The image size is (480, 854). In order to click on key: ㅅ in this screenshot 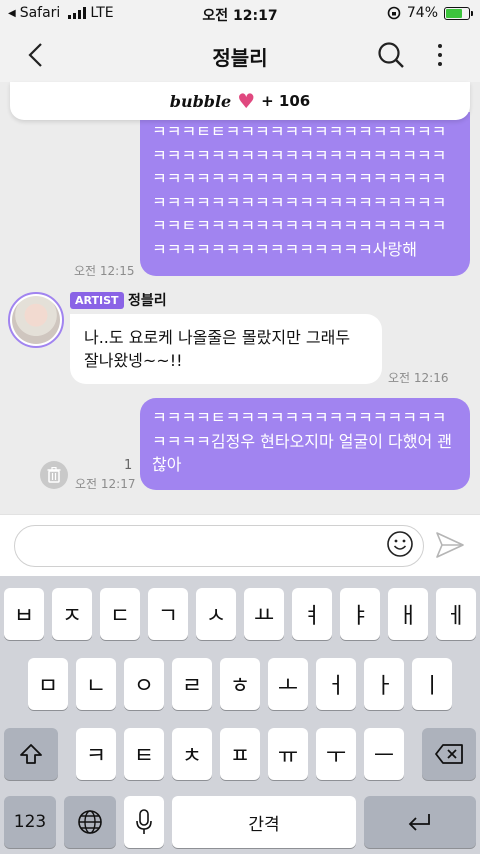, I will do `click(216, 614)`.